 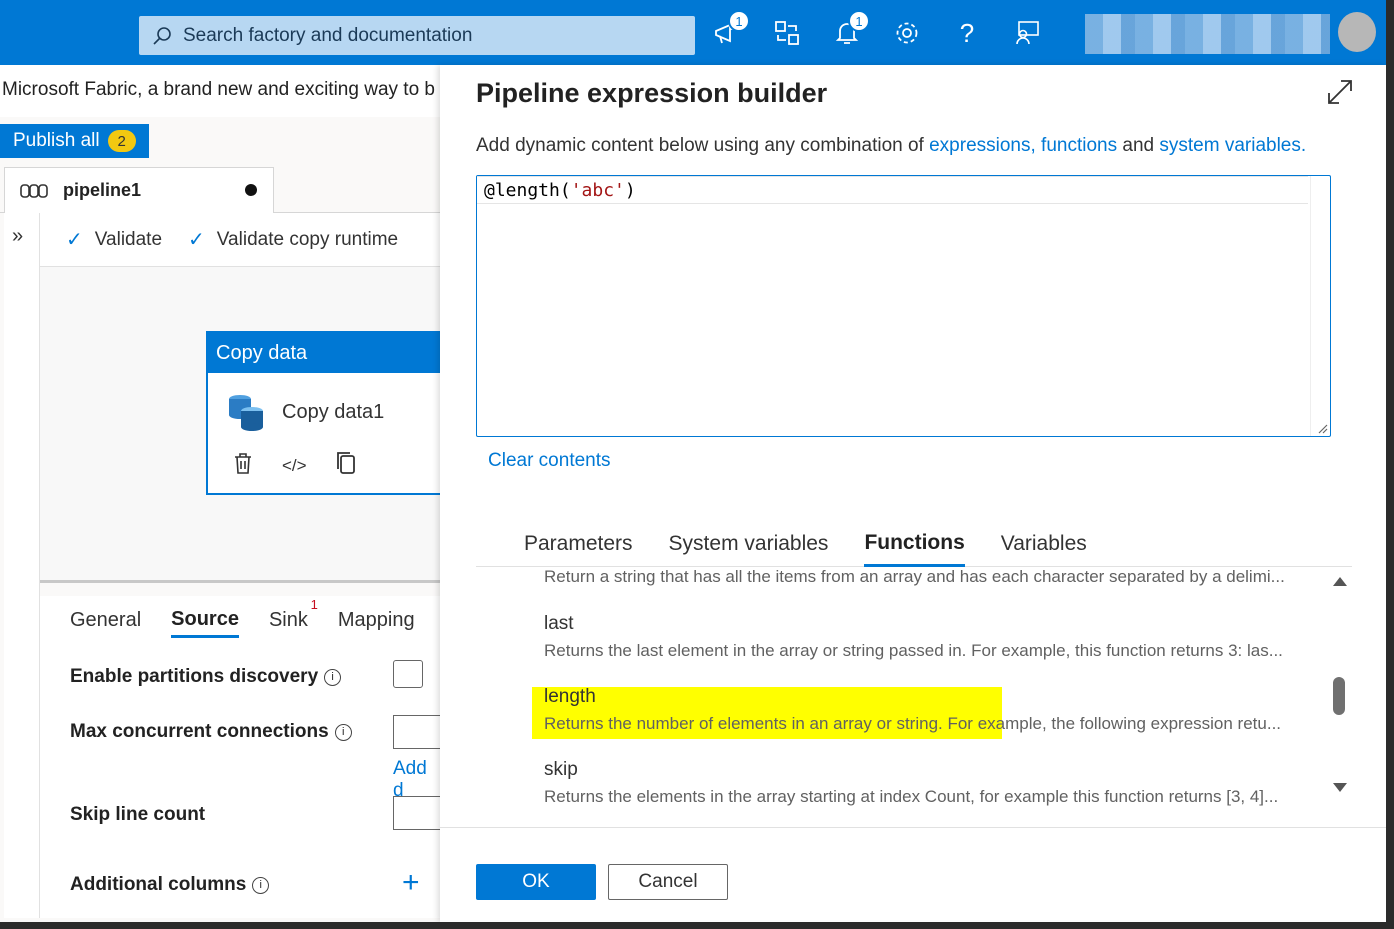 I want to click on additional-columns-text: Additional columns, so click(x=158, y=884).